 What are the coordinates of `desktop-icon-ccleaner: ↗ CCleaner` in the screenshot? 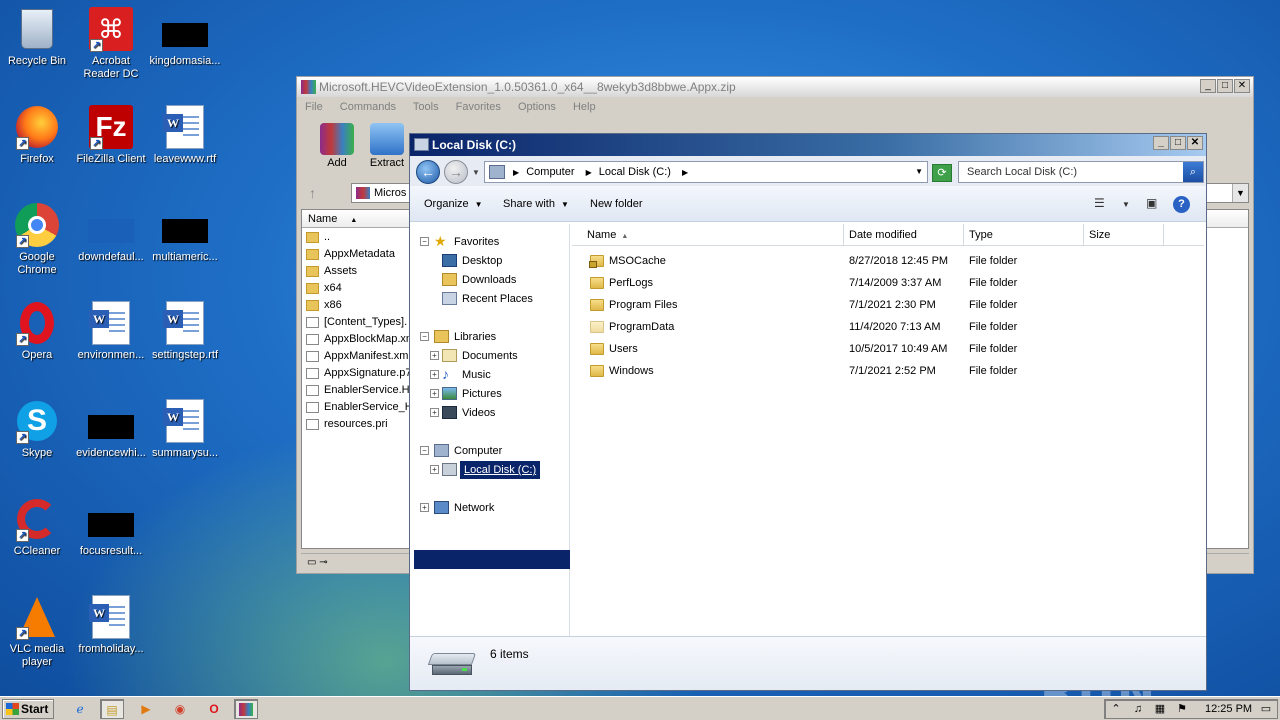 It's located at (37, 527).